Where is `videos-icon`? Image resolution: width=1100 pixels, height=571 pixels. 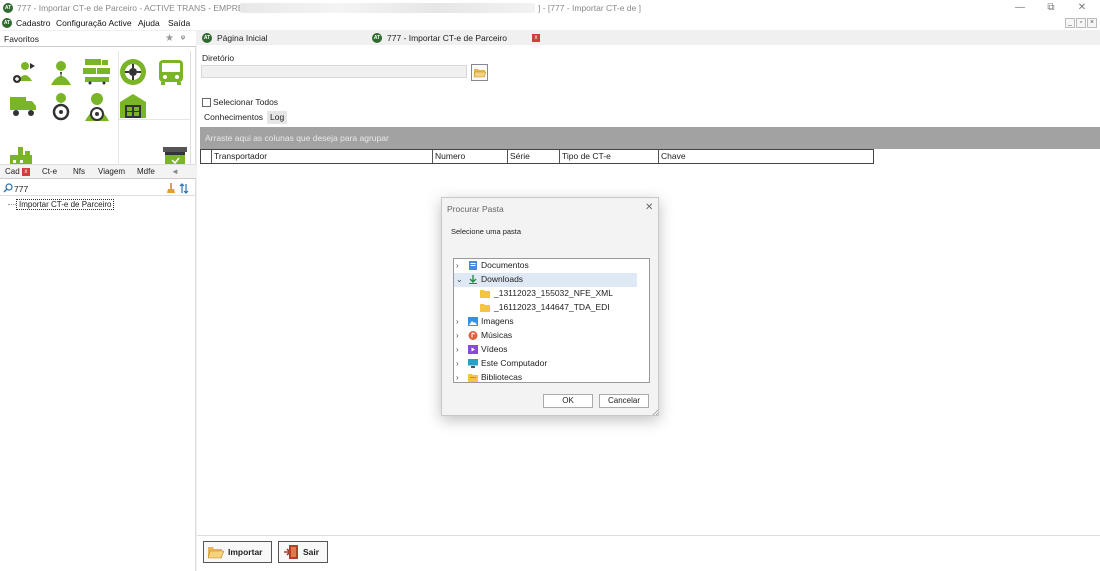
videos-icon is located at coordinates (473, 349).